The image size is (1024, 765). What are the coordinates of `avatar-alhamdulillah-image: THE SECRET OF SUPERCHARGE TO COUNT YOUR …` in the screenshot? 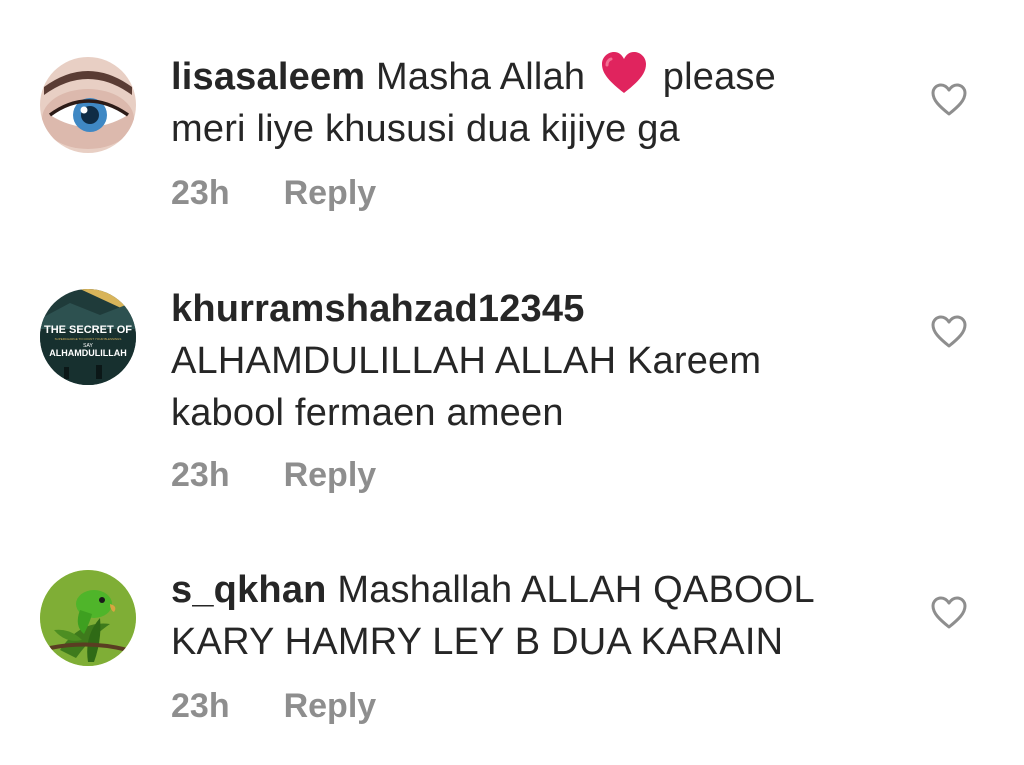 It's located at (88, 337).